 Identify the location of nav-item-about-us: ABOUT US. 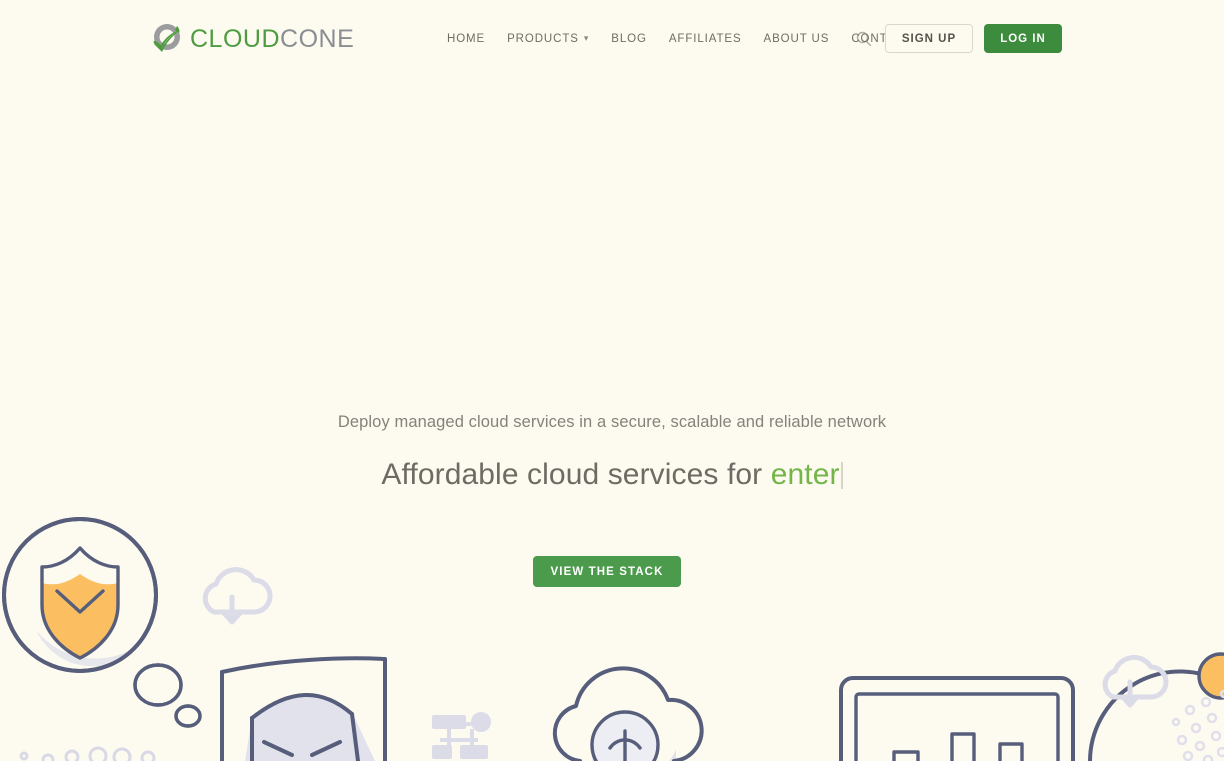
(797, 39).